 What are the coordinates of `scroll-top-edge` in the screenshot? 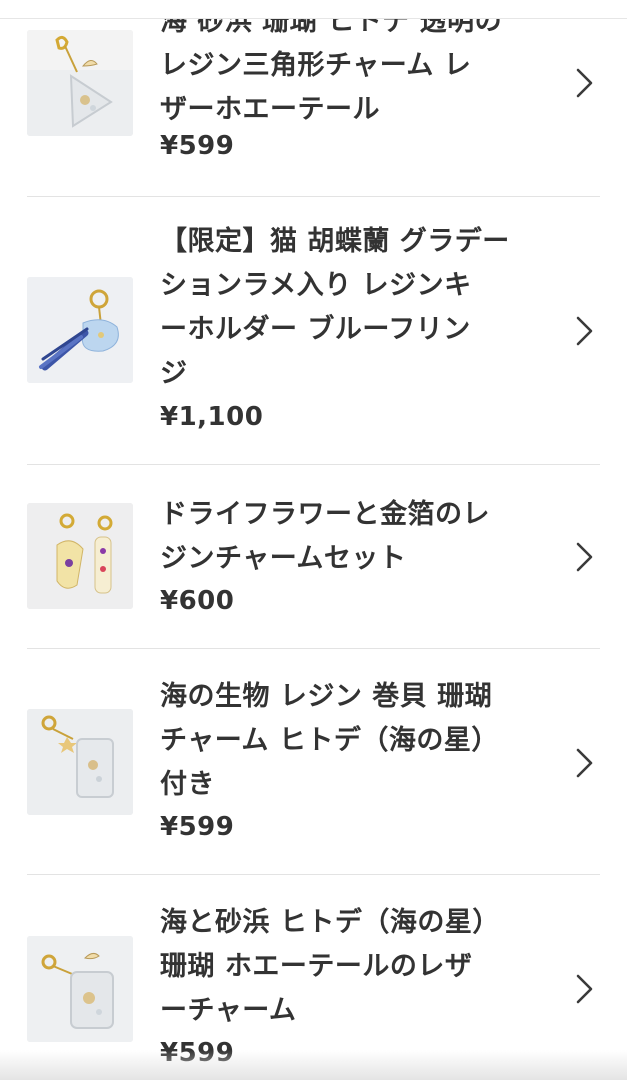 It's located at (313, 9).